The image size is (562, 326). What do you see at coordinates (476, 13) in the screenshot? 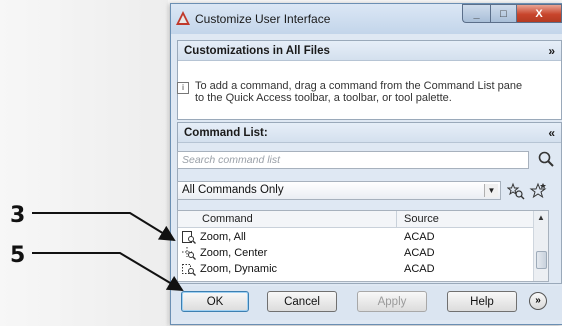
I see `minimize-button: _` at bounding box center [476, 13].